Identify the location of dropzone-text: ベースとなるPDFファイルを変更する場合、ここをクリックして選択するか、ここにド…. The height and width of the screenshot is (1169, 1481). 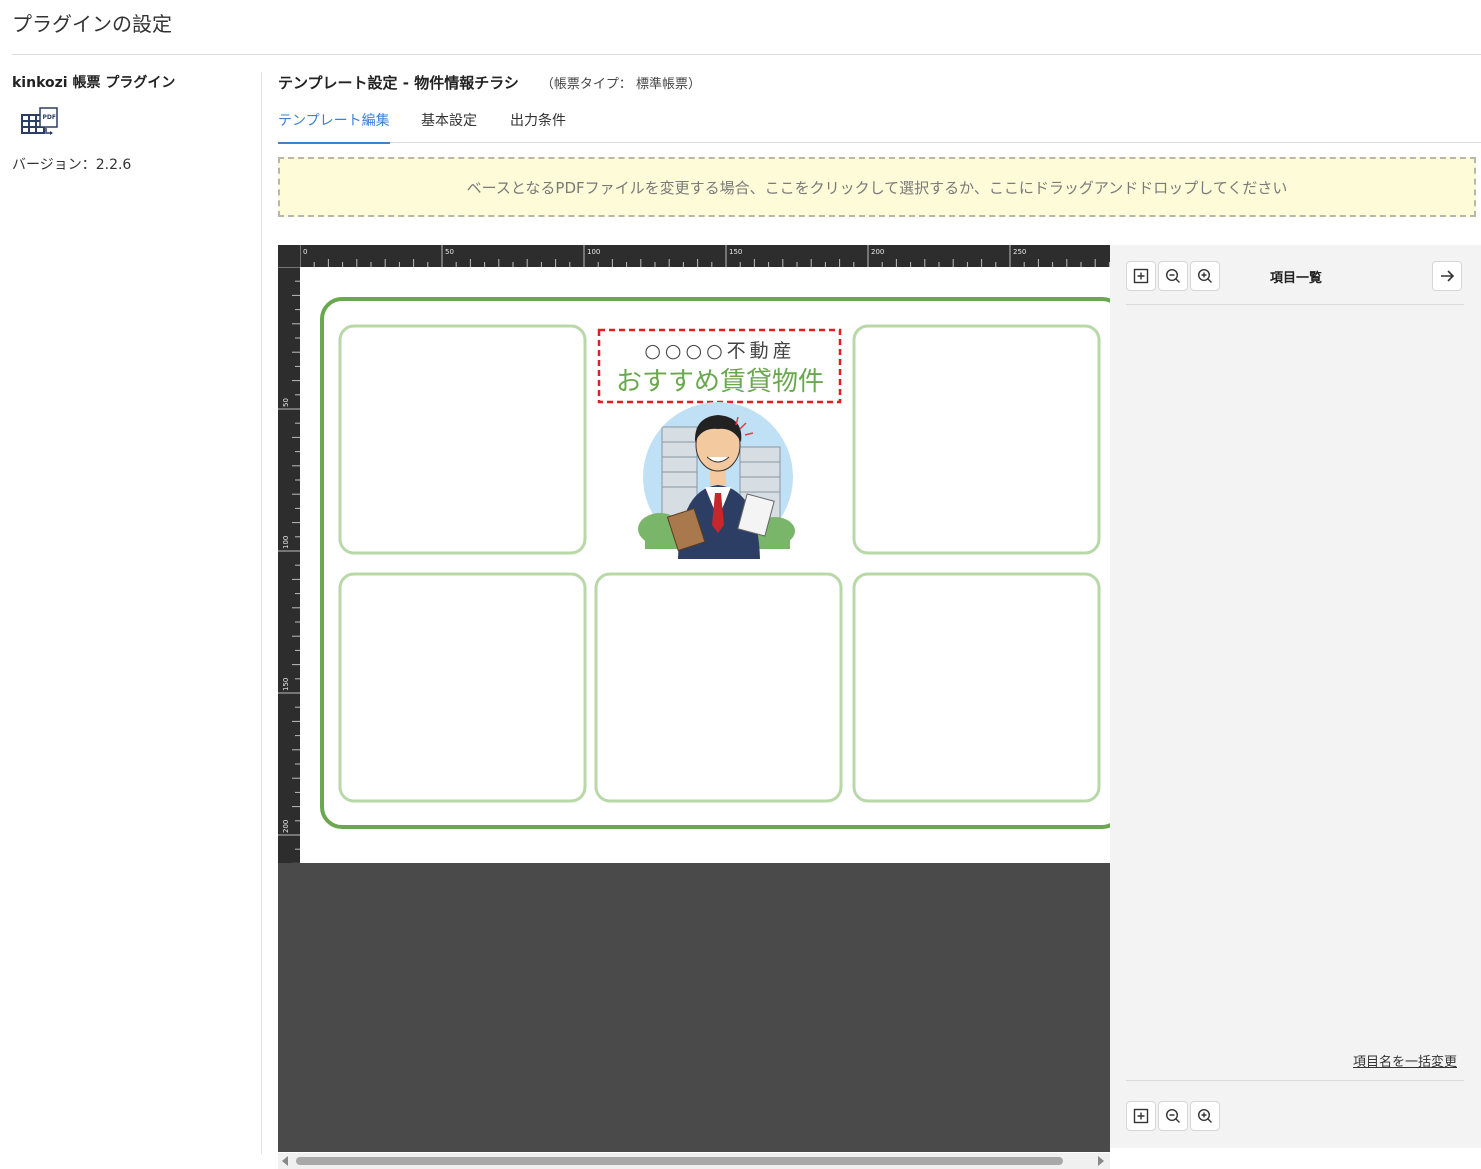
(877, 187).